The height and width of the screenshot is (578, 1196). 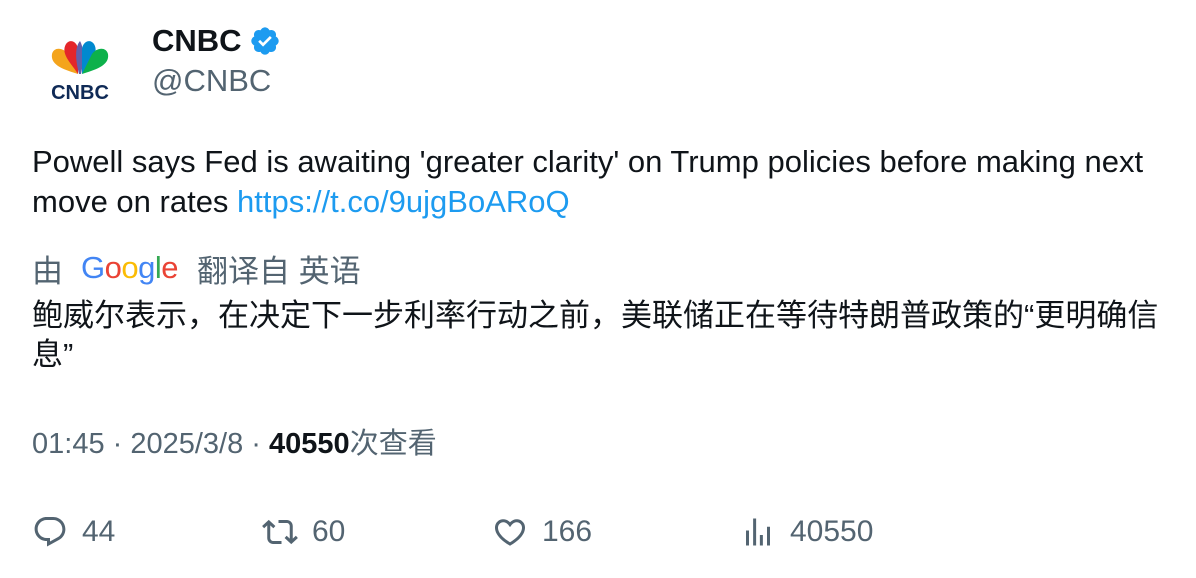 I want to click on tweet-time: 01:45, so click(x=68, y=444).